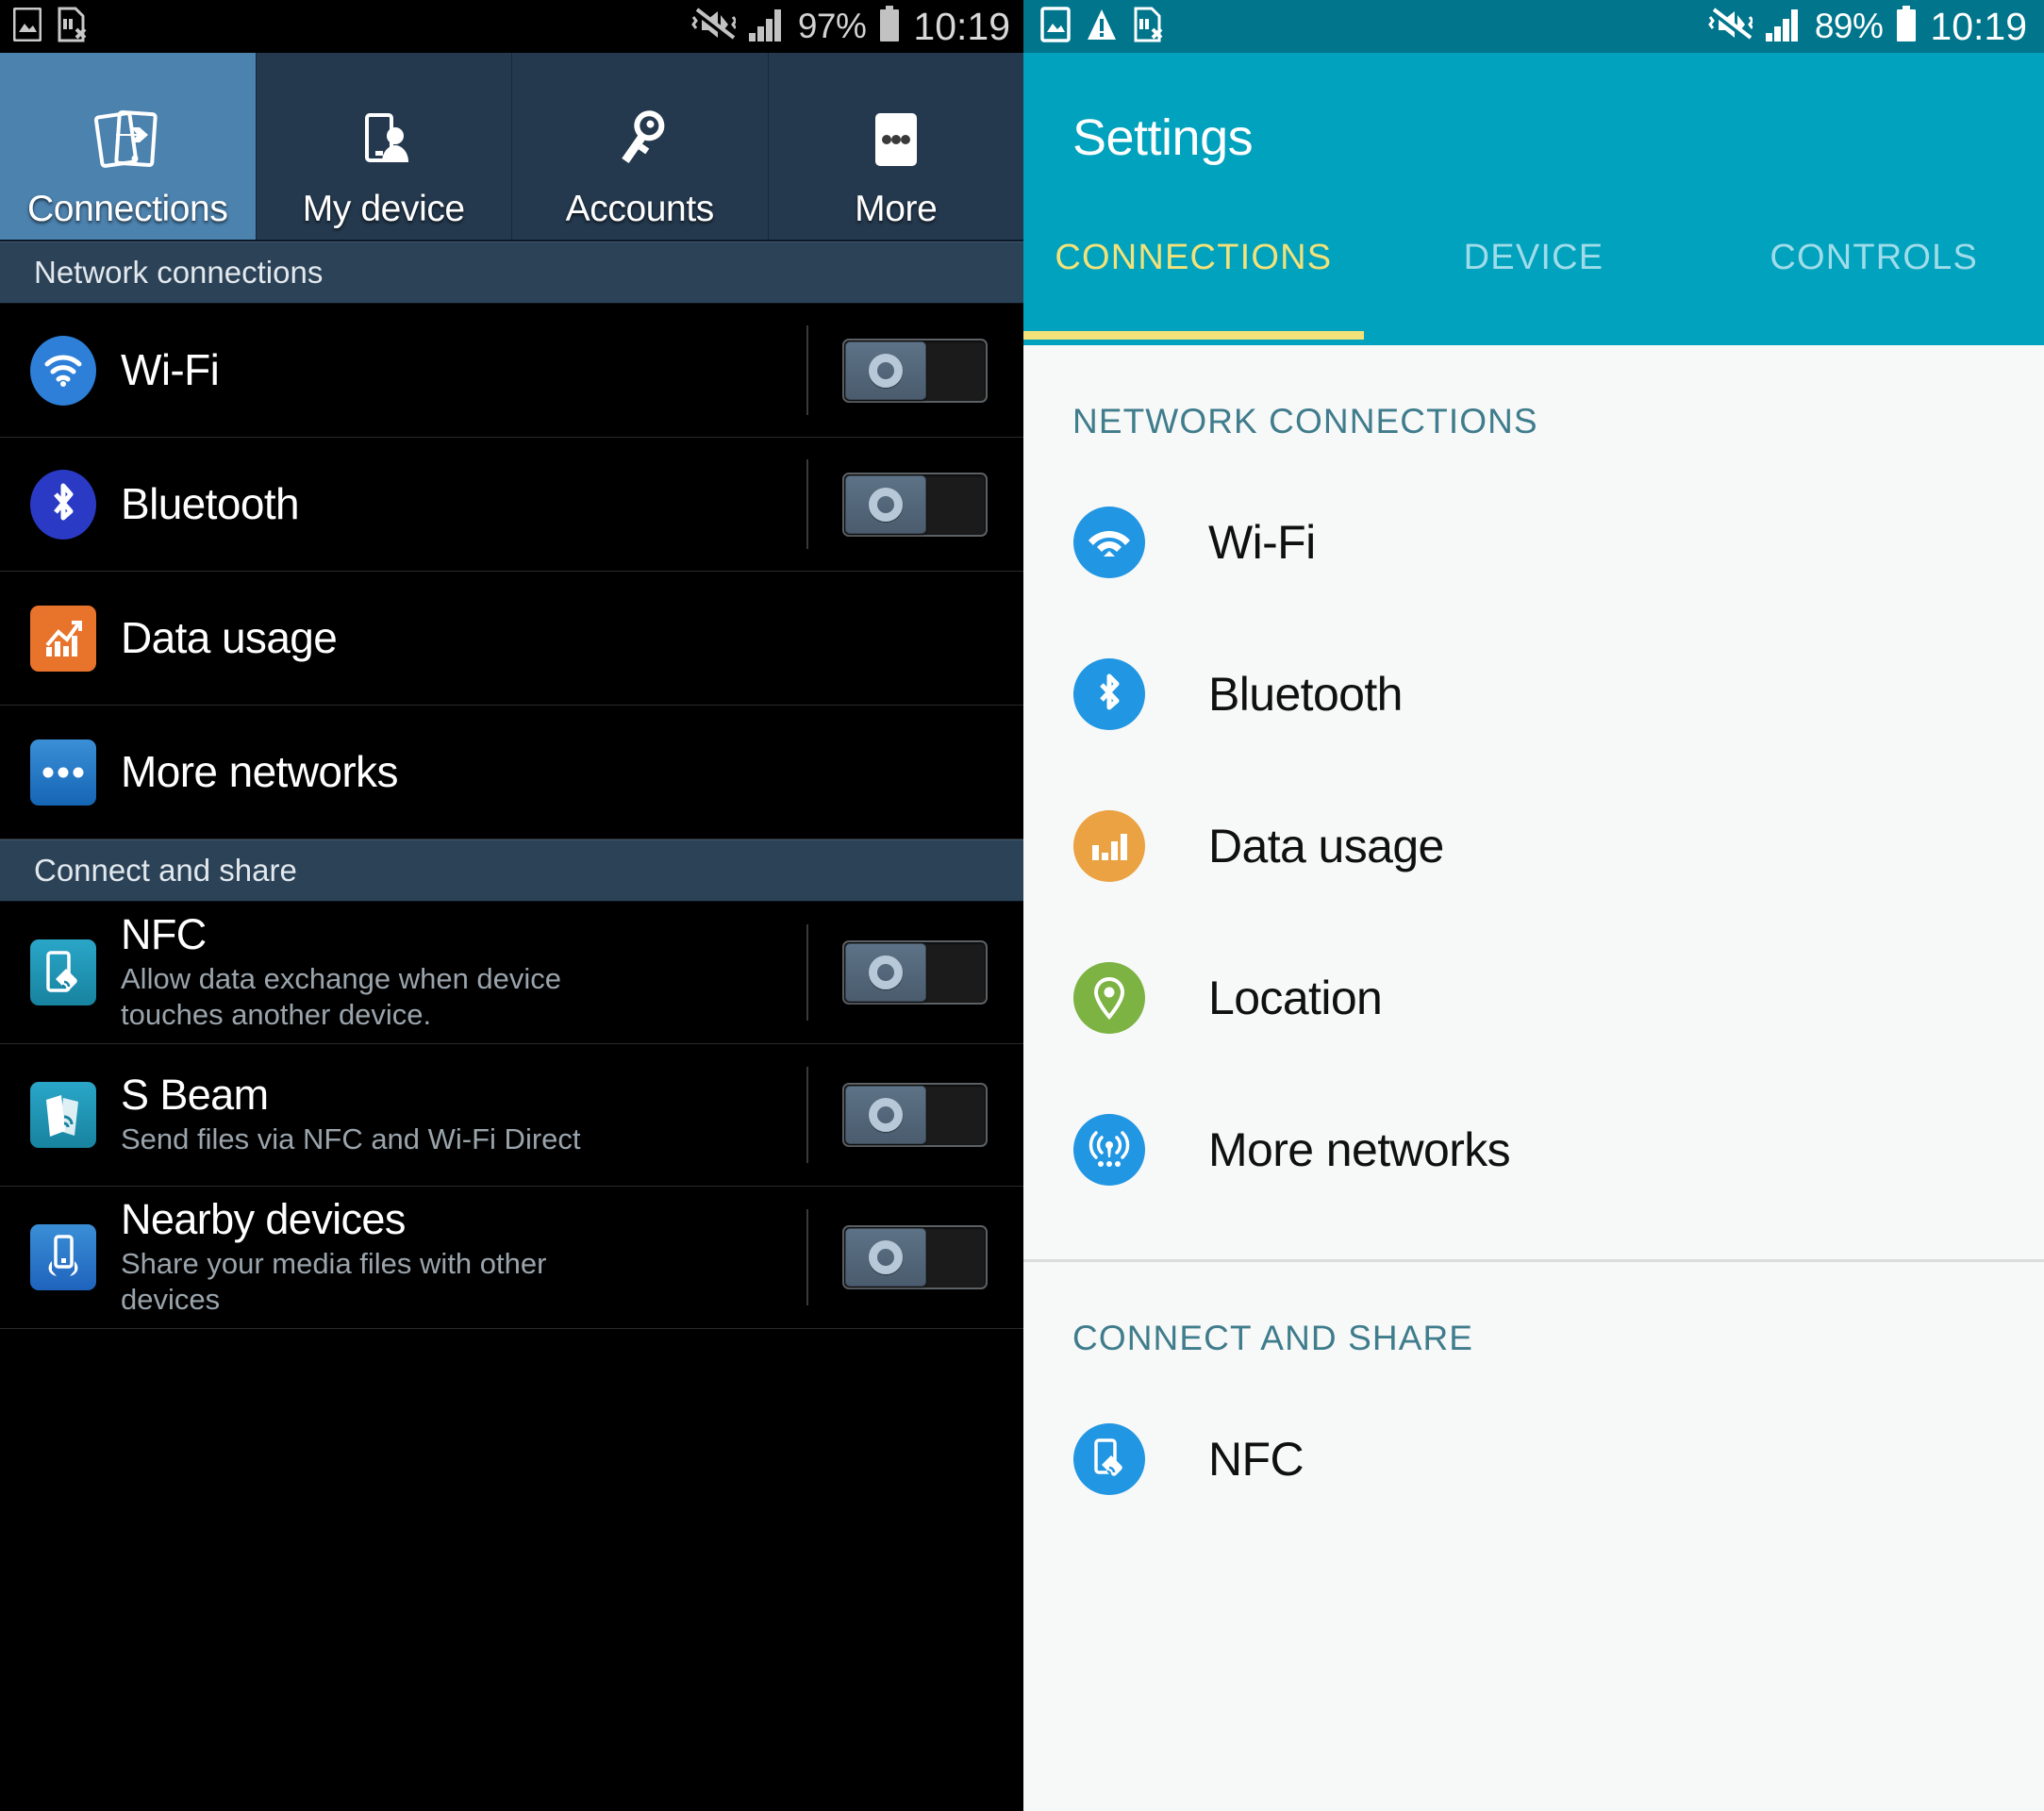 The image size is (2044, 1811). I want to click on left-row-more-networks-label: More networks, so click(259, 771).